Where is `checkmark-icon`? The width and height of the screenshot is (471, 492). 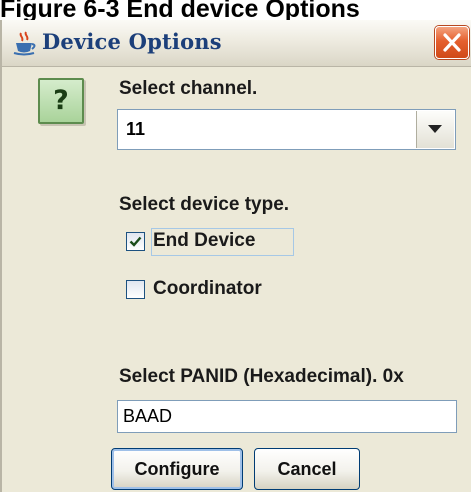 checkmark-icon is located at coordinates (135, 241).